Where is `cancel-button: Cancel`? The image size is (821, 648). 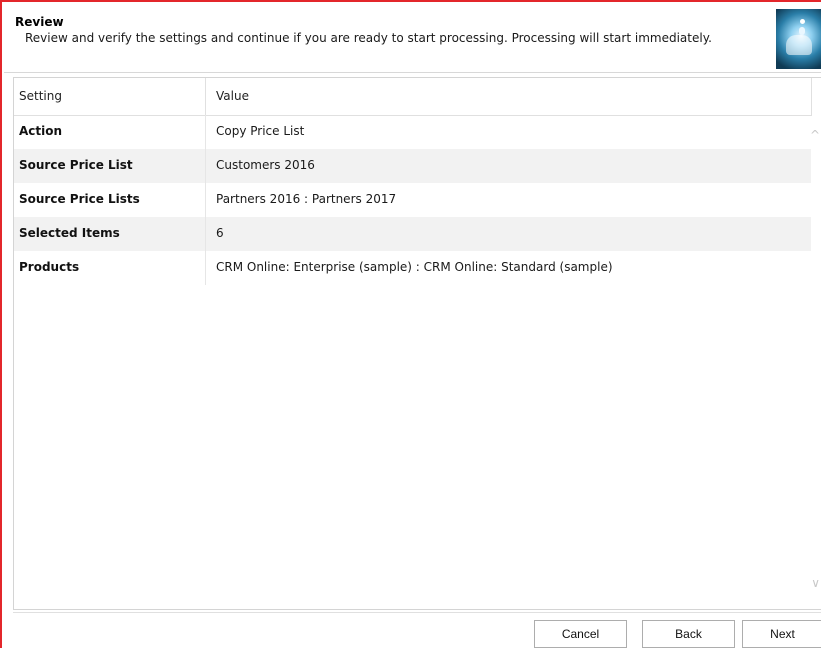 cancel-button: Cancel is located at coordinates (580, 634).